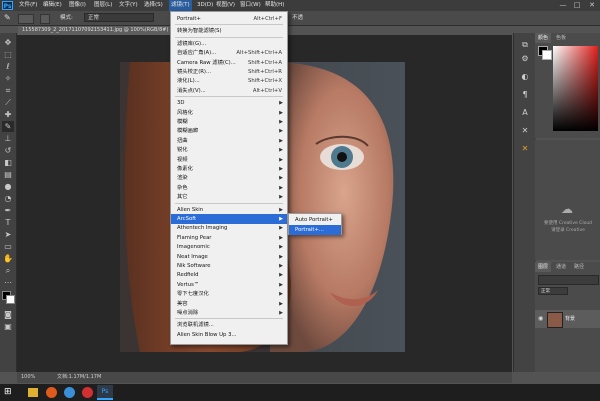 Image resolution: width=600 pixels, height=401 pixels. I want to click on character-icon: A, so click(525, 112).